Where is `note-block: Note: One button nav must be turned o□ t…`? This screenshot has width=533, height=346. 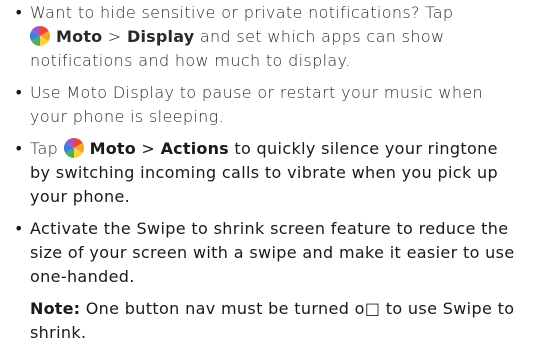
note-block: Note: One button nav must be turned o□ t… is located at coordinates (275, 321).